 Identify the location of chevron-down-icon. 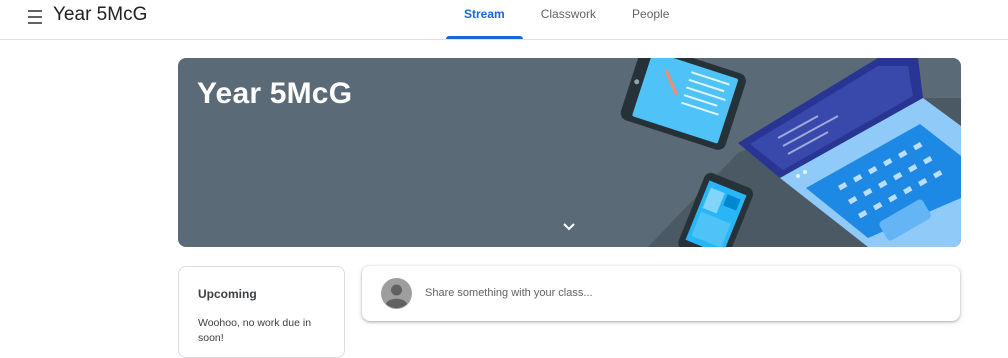
(569, 227).